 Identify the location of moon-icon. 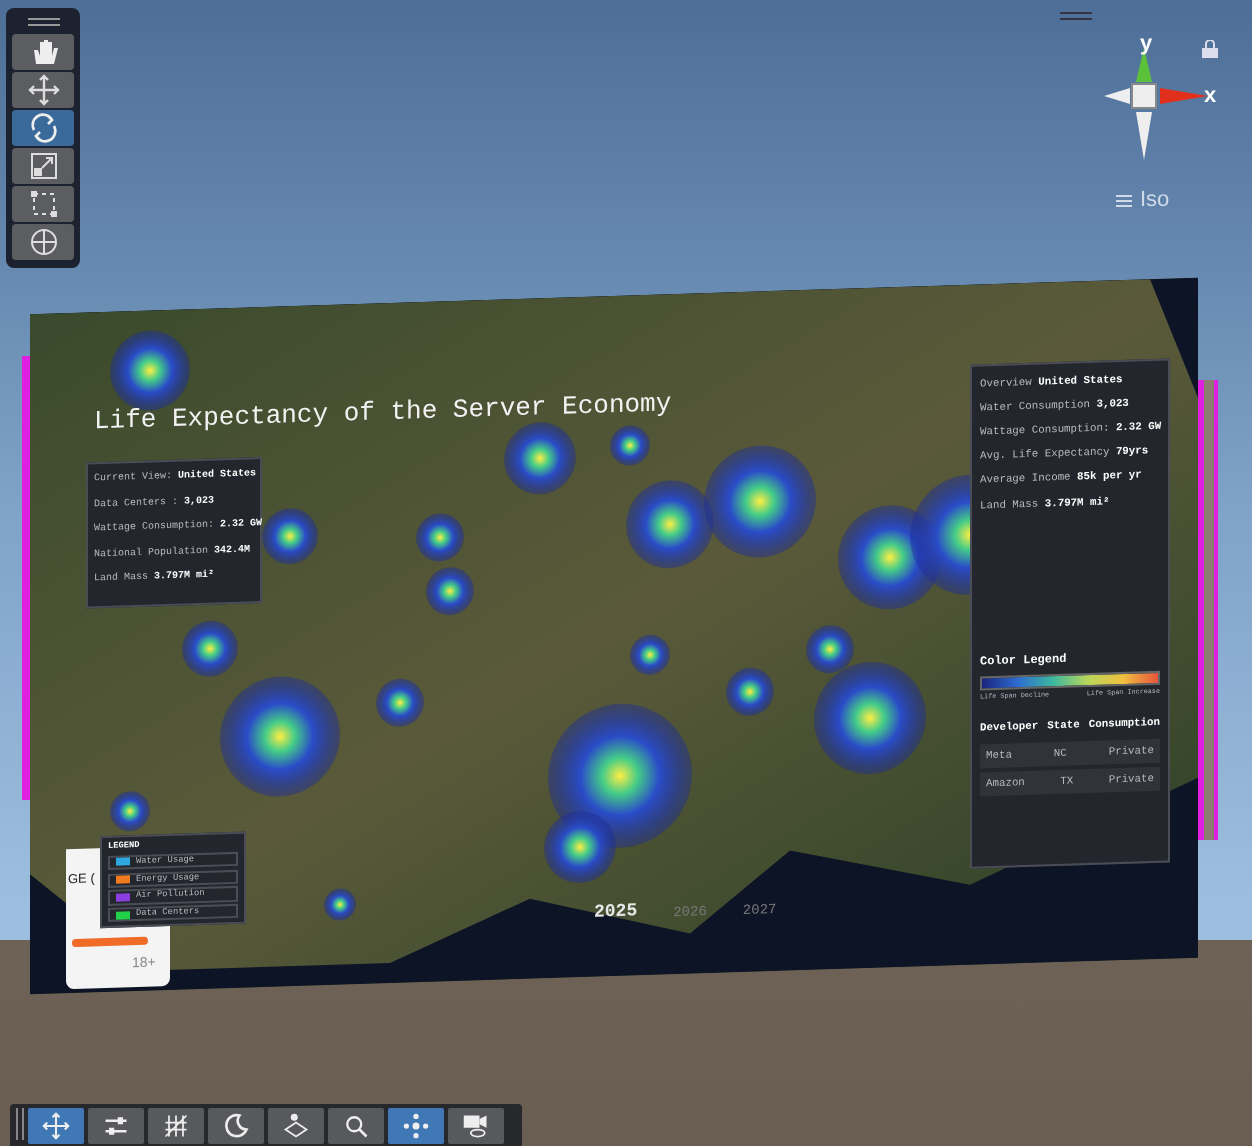
(236, 1126).